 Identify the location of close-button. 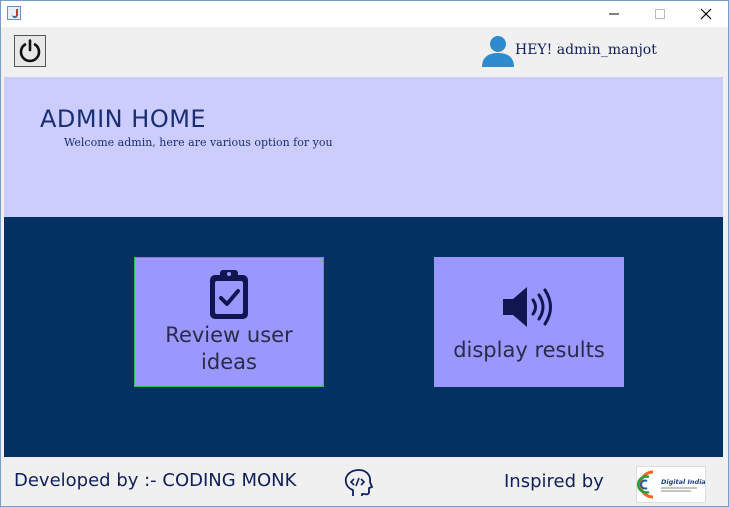
(706, 14).